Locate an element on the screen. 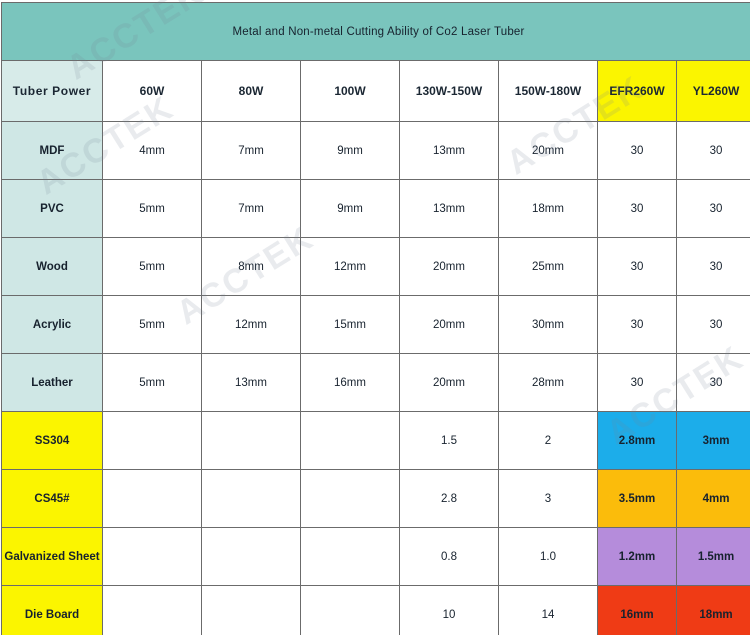  cell-leather-150w-180w: 28mm is located at coordinates (548, 382).